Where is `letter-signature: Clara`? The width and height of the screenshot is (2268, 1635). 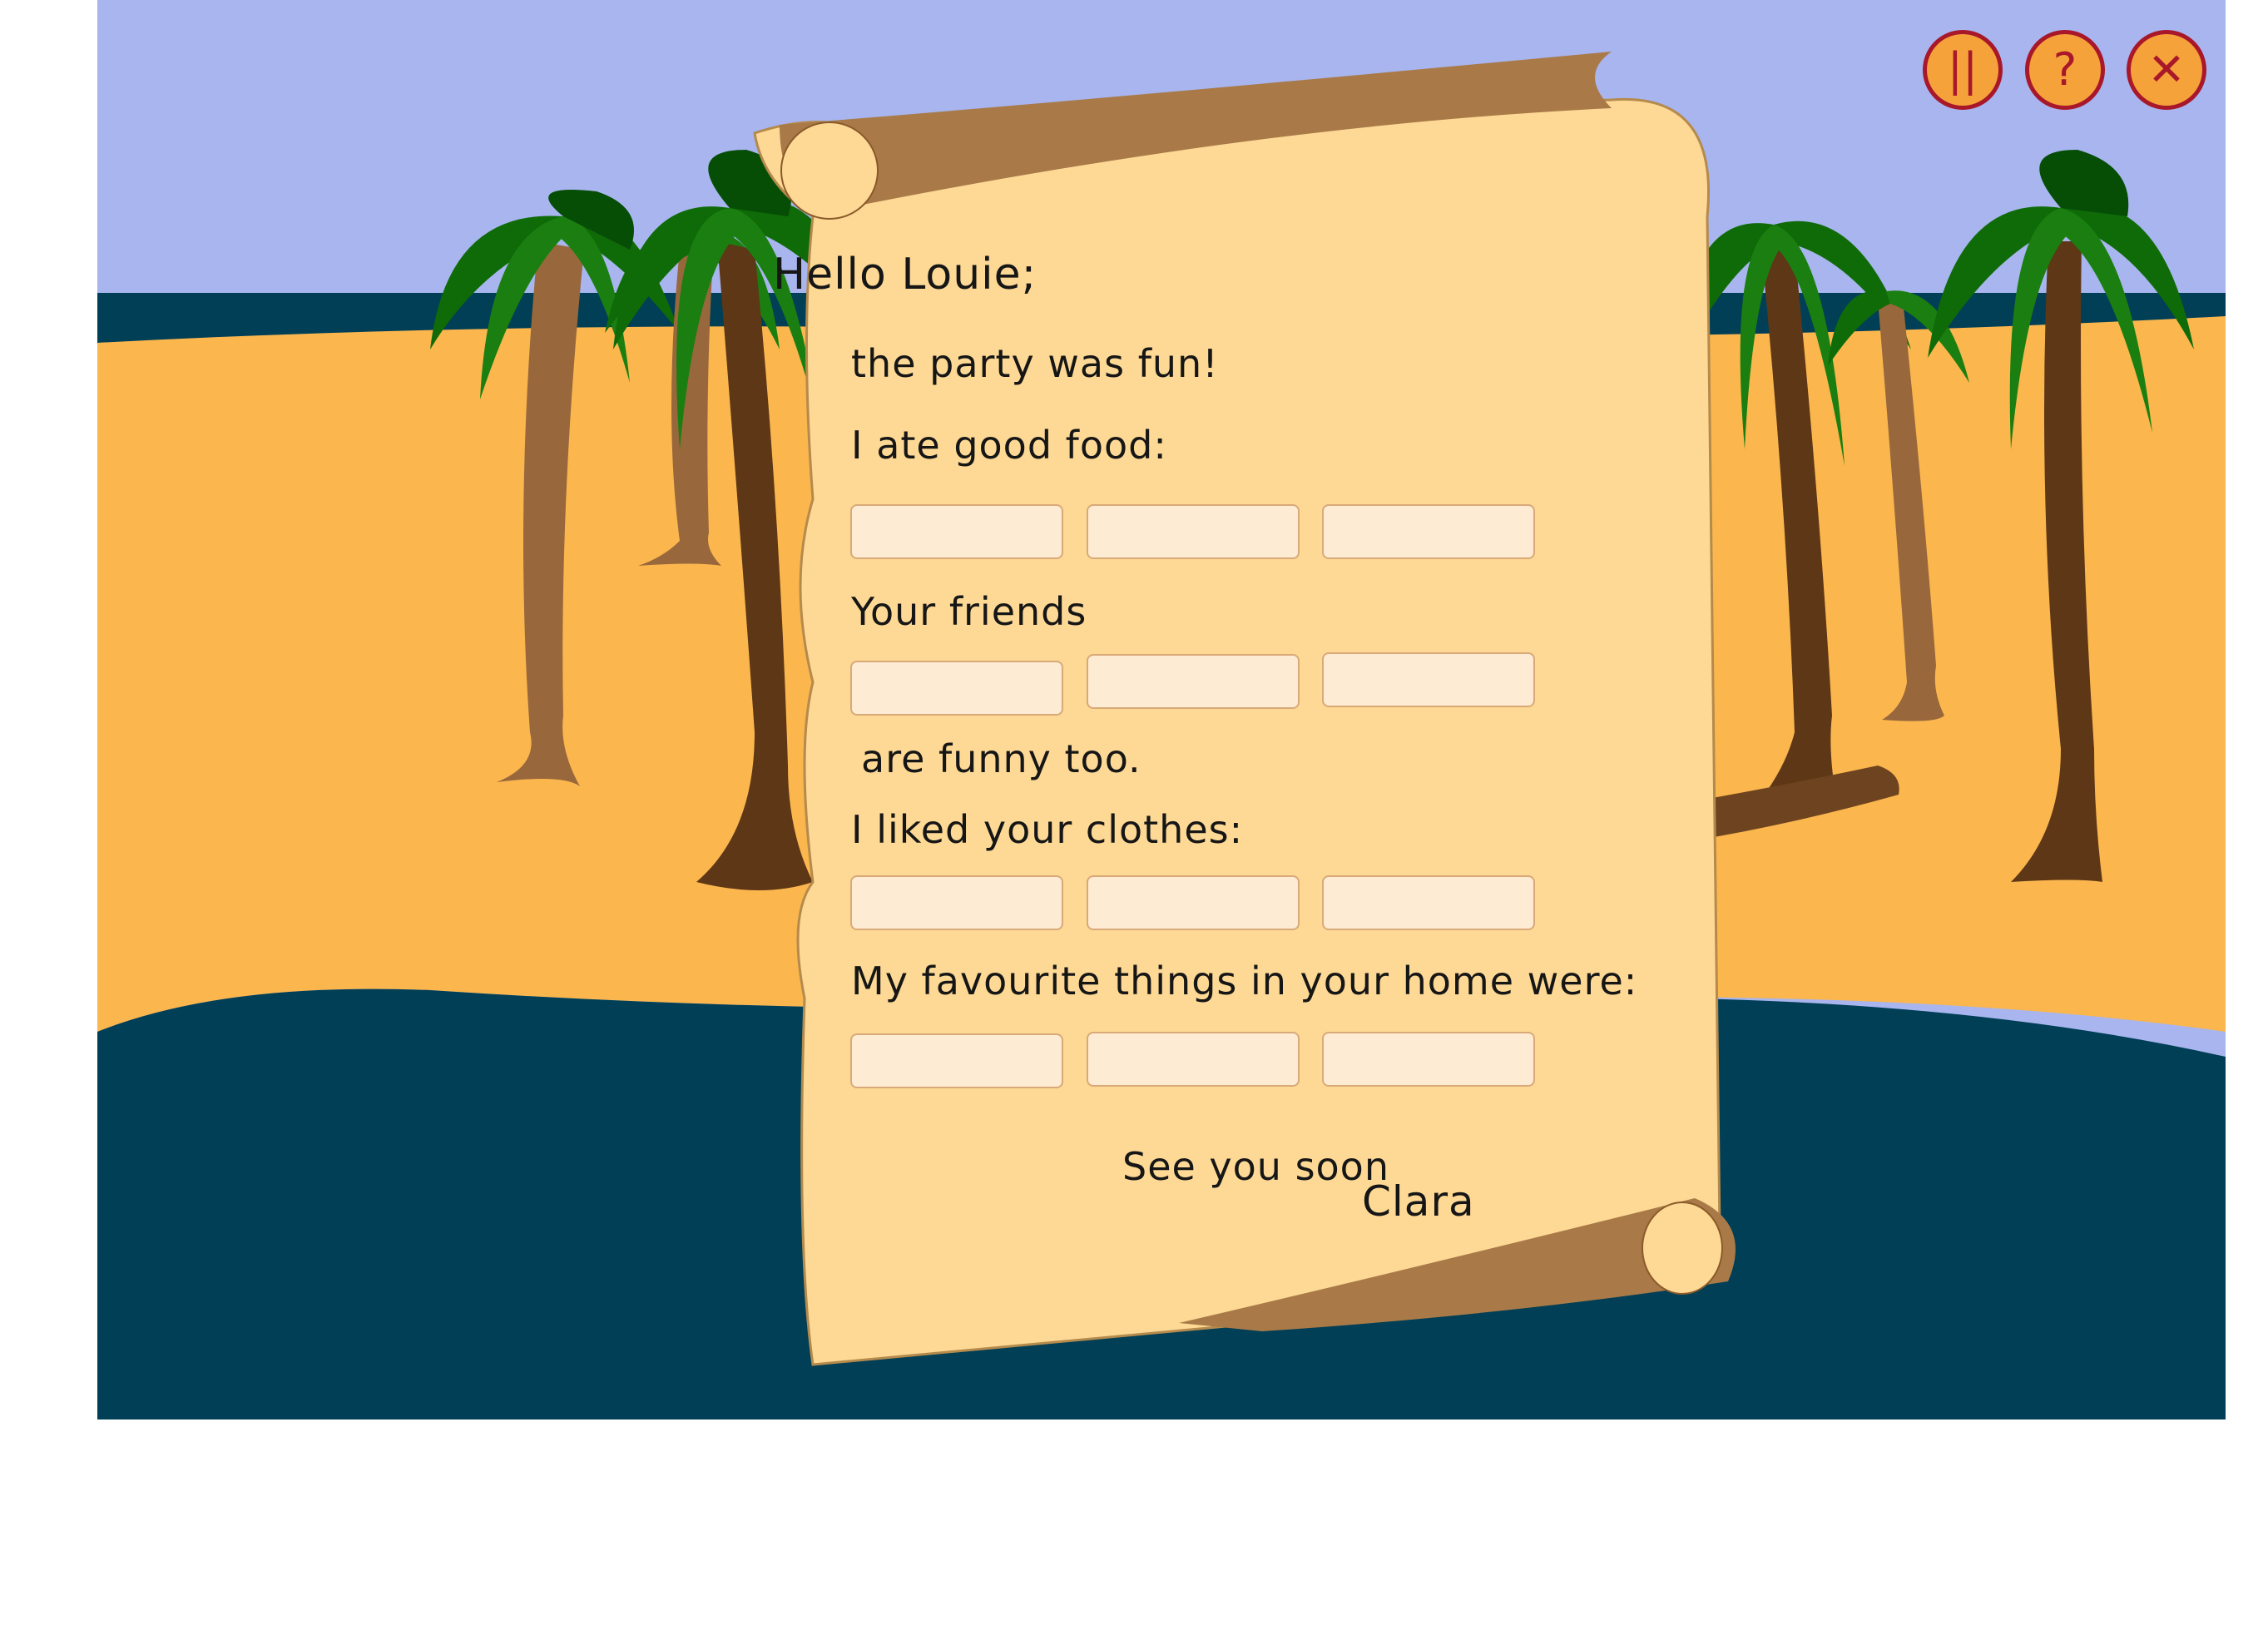
letter-signature: Clara is located at coordinates (1418, 1201).